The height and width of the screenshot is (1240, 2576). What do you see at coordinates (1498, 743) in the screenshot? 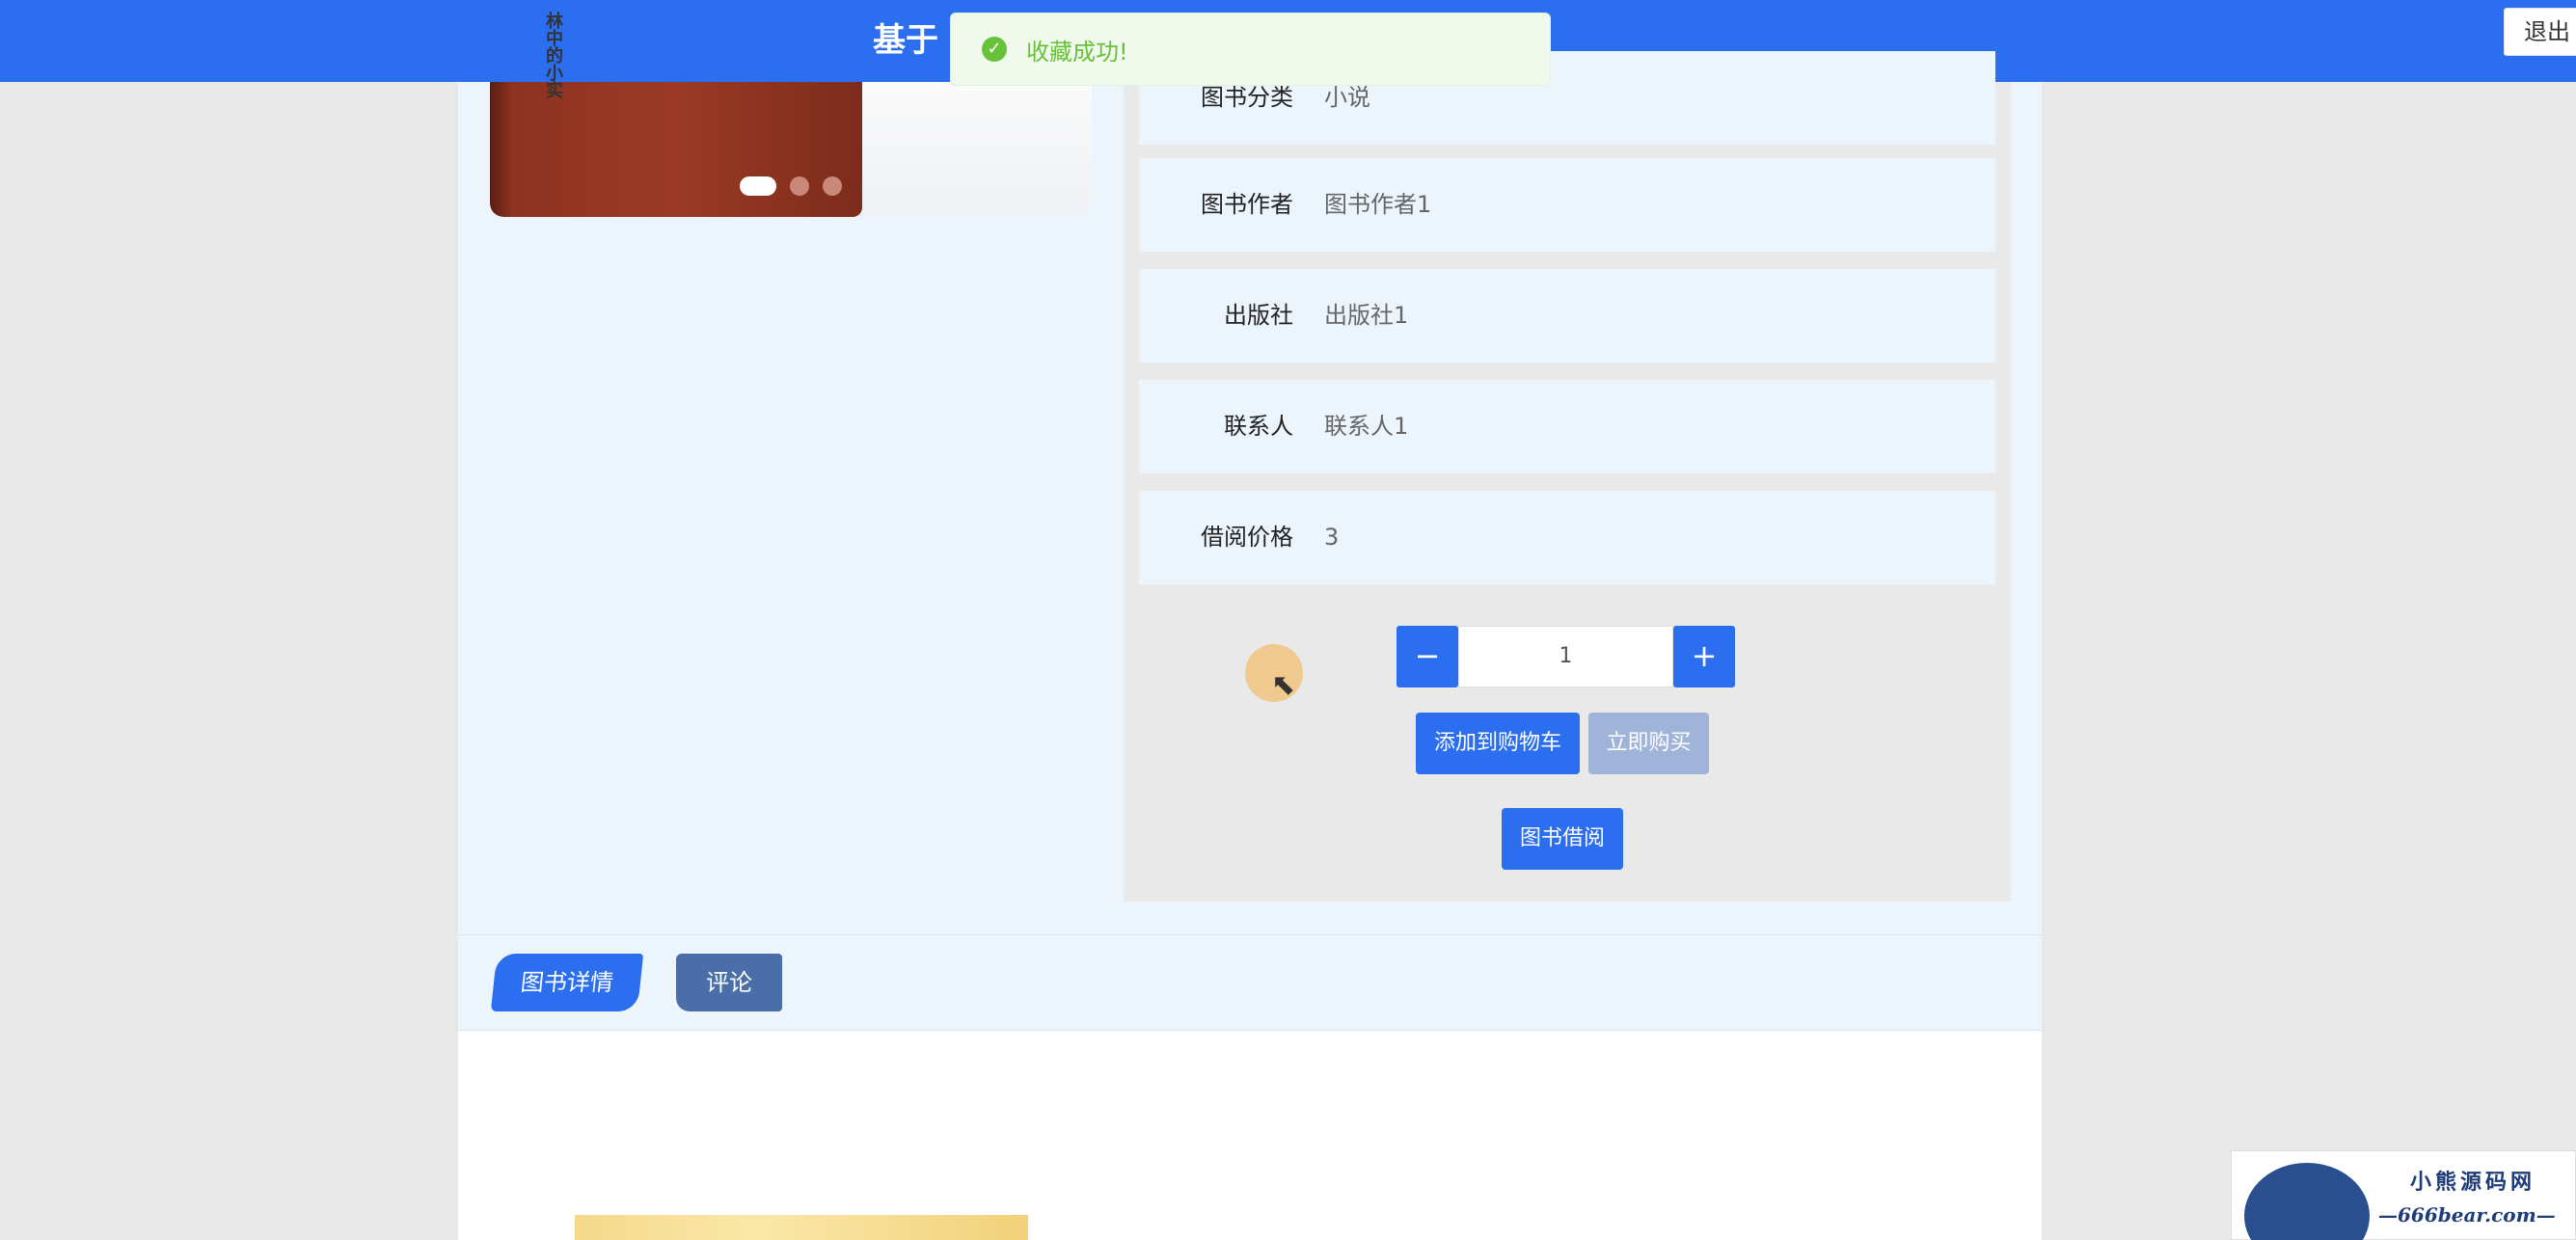
I see `add-to-cart-button: 添加到购物车` at bounding box center [1498, 743].